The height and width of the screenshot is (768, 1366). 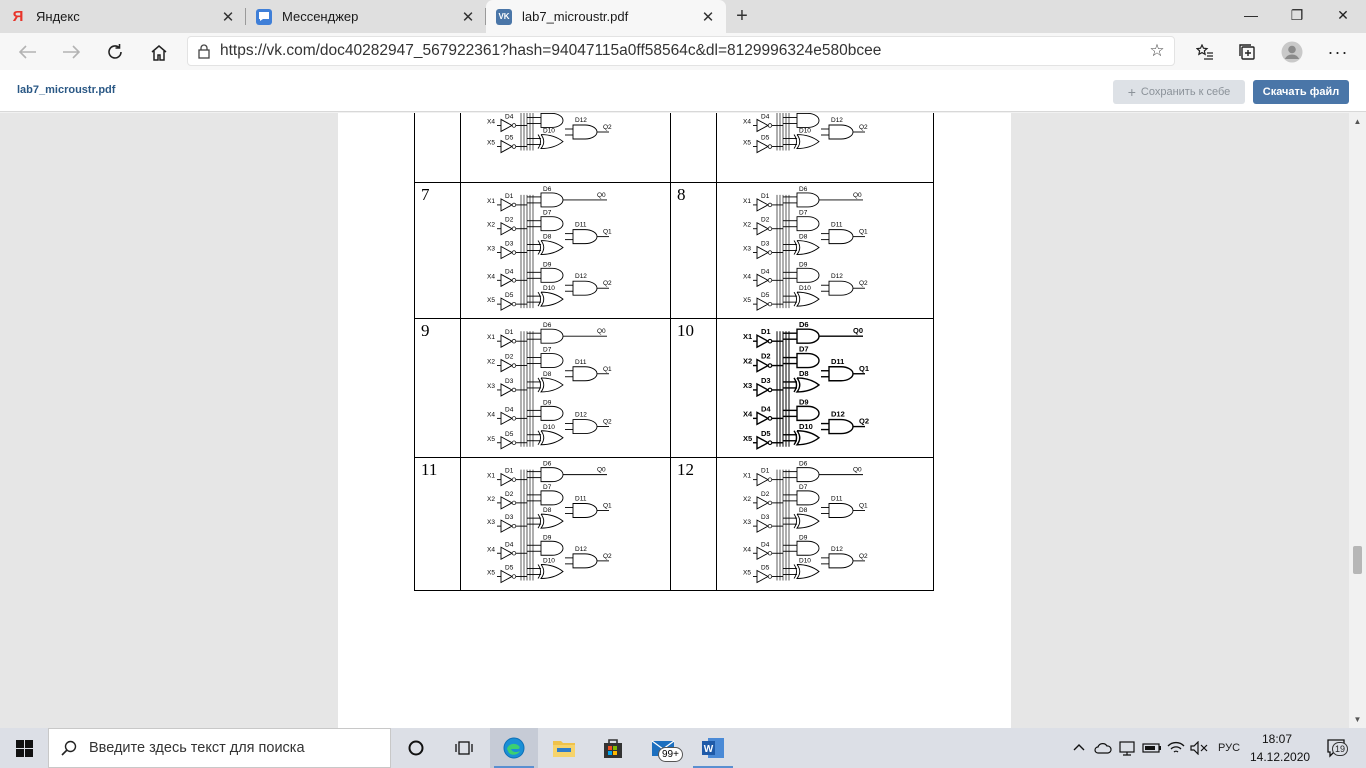 I want to click on download-file-button: Скачать файл, so click(x=1301, y=92).